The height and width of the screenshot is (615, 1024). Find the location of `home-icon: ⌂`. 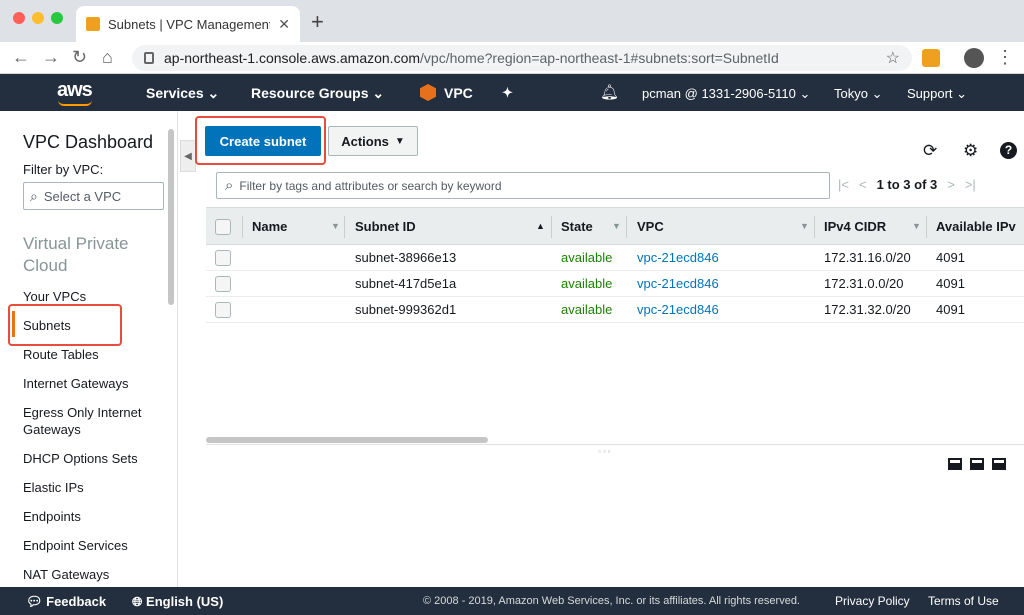

home-icon: ⌂ is located at coordinates (107, 57).